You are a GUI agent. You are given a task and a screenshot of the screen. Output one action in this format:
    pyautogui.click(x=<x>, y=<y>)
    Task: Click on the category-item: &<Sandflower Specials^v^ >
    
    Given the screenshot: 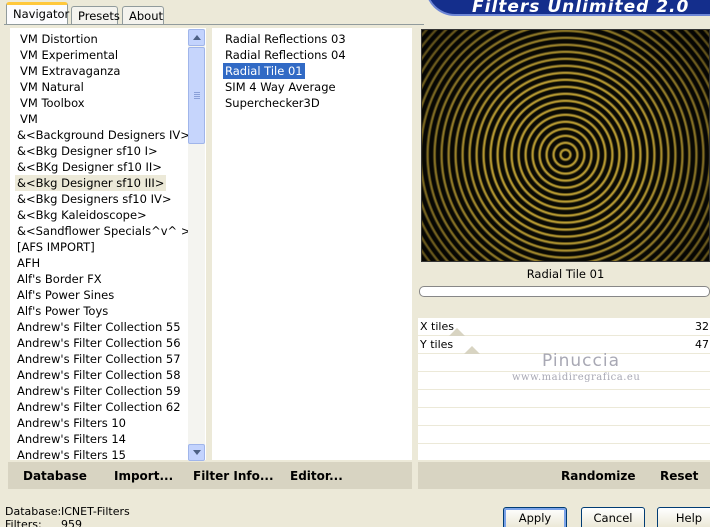 What is the action you would take?
    pyautogui.click(x=103, y=231)
    